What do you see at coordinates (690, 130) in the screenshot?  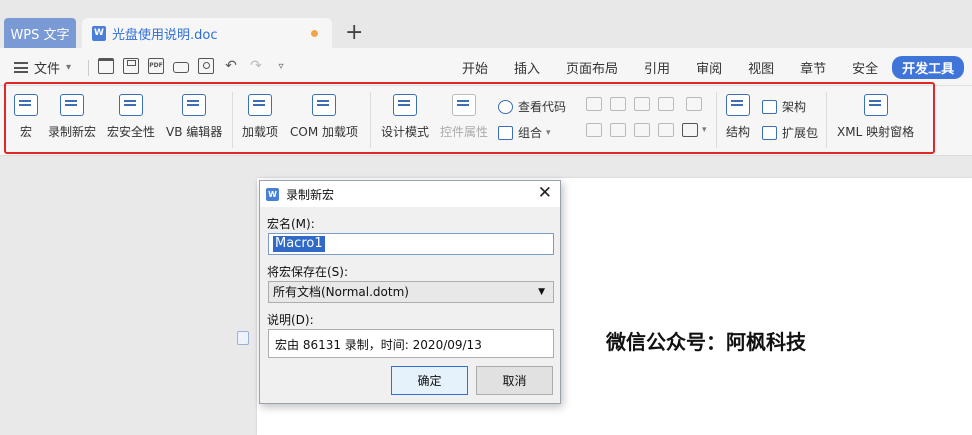 I see `legacy-tools-icon` at bounding box center [690, 130].